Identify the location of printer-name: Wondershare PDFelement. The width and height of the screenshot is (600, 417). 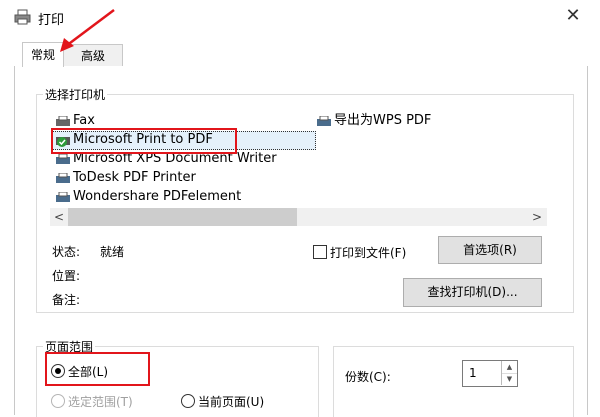
(157, 196).